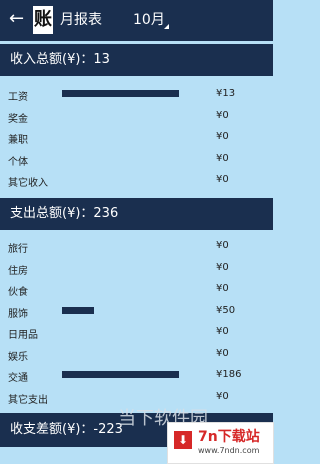  Describe the element at coordinates (229, 450) in the screenshot. I see `watermark-url: www.7ndn.com` at that location.